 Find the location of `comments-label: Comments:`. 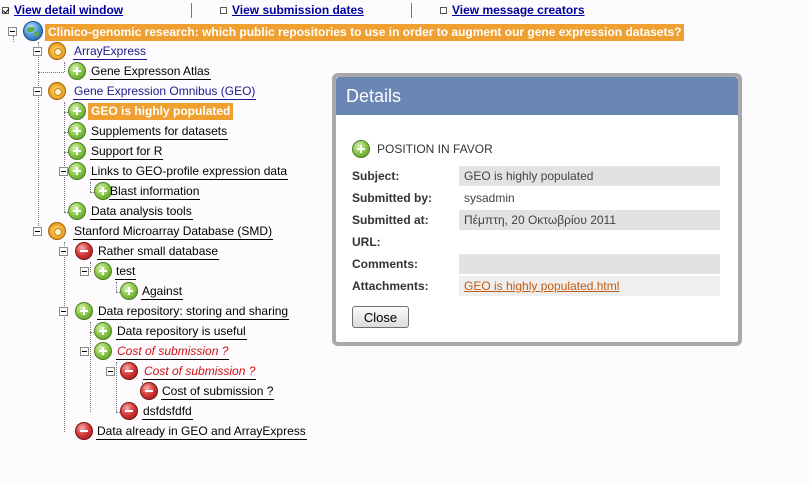

comments-label: Comments: is located at coordinates (385, 264).